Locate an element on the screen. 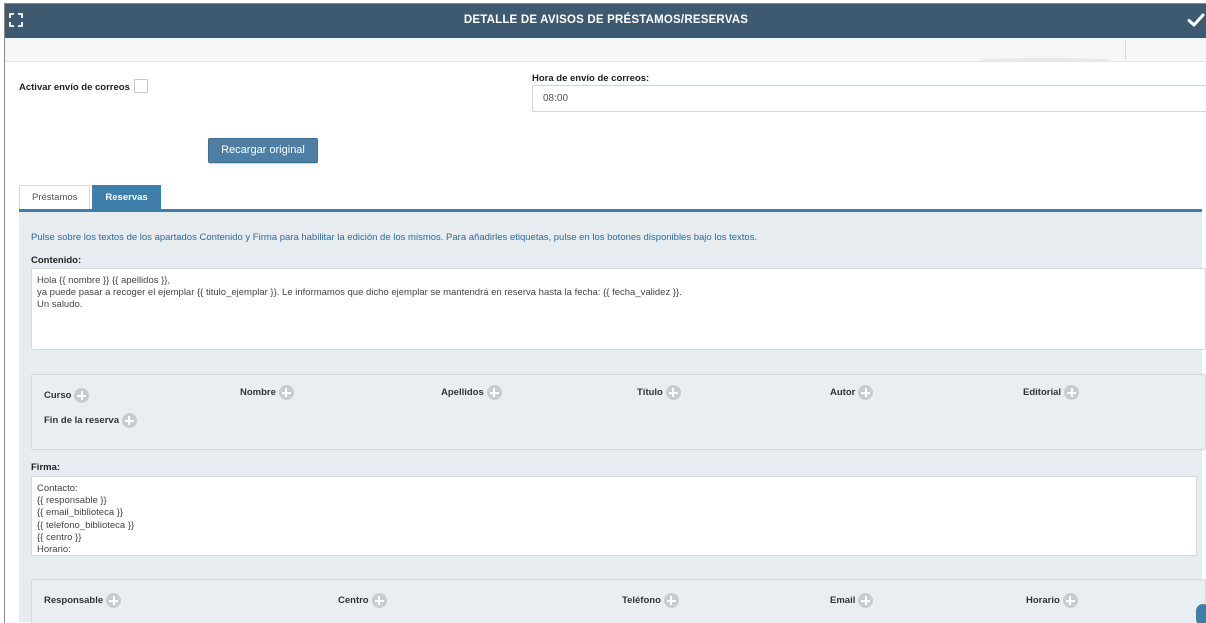 This screenshot has height=623, width=1206. tab-prestamos: Préstamos is located at coordinates (55, 197).